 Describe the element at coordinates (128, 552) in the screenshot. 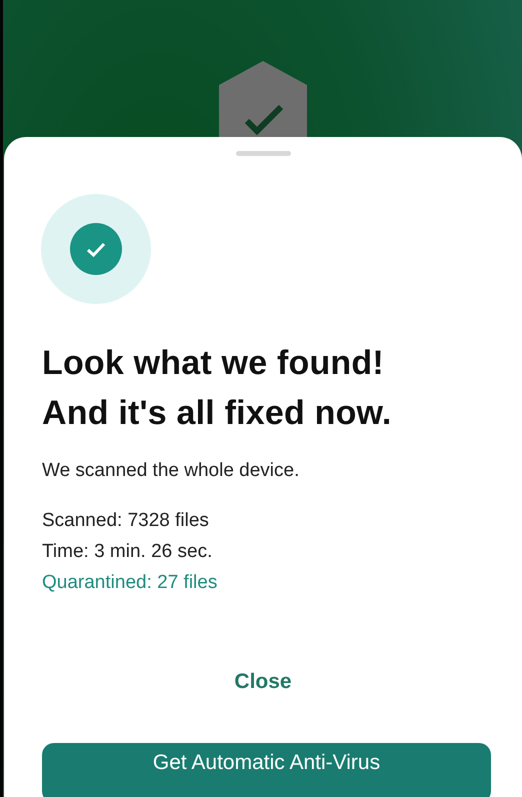

I see `scan-stat: Time: 3 min. 26 sec.` at that location.